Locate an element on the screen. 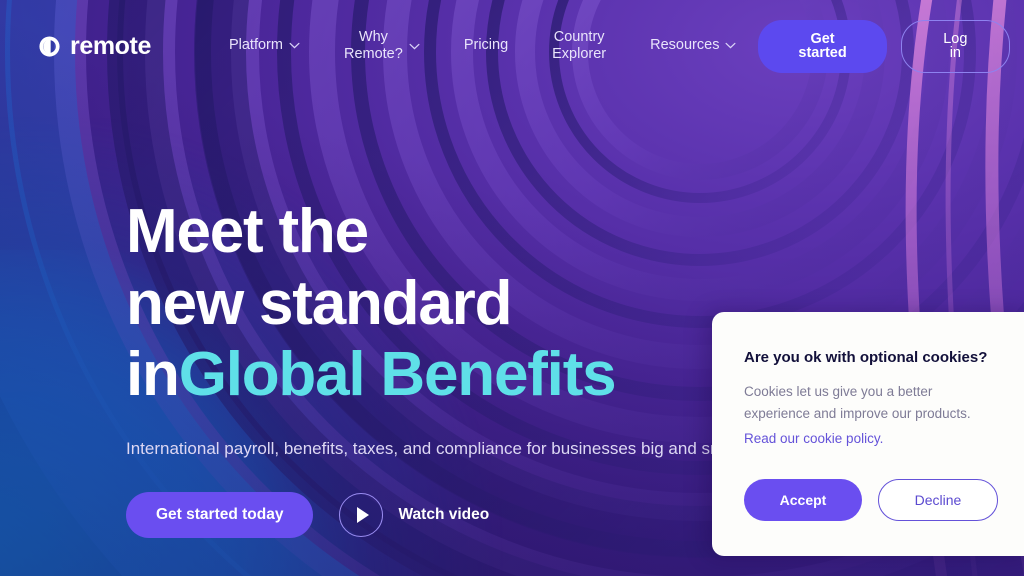 The image size is (1024, 576). nav-item-label: Resources is located at coordinates (685, 45).